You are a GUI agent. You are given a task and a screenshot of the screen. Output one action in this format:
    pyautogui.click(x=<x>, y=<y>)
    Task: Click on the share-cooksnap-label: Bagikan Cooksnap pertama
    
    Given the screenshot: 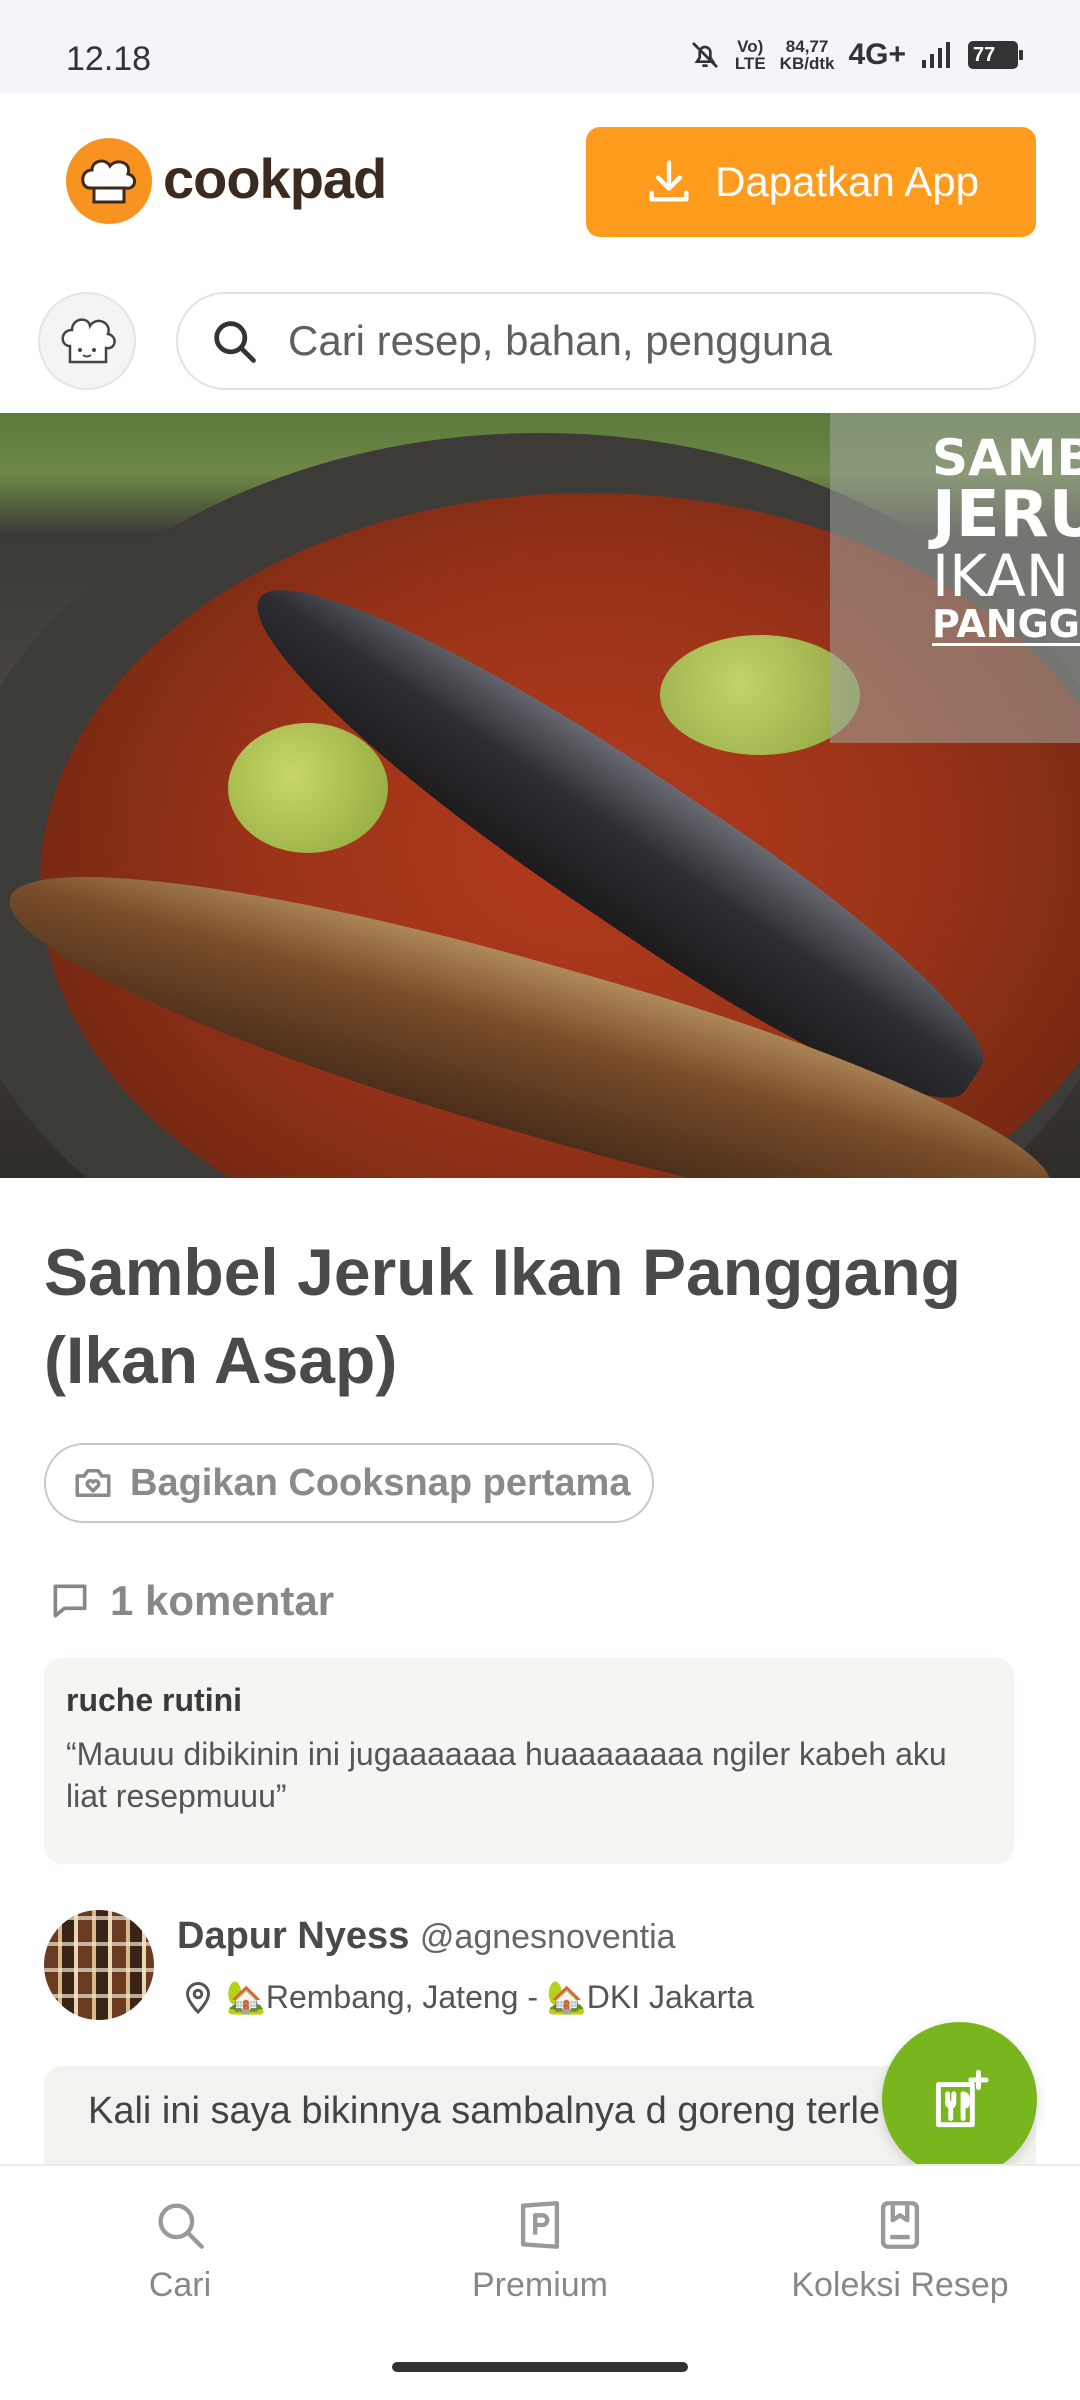 What is the action you would take?
    pyautogui.click(x=380, y=1482)
    